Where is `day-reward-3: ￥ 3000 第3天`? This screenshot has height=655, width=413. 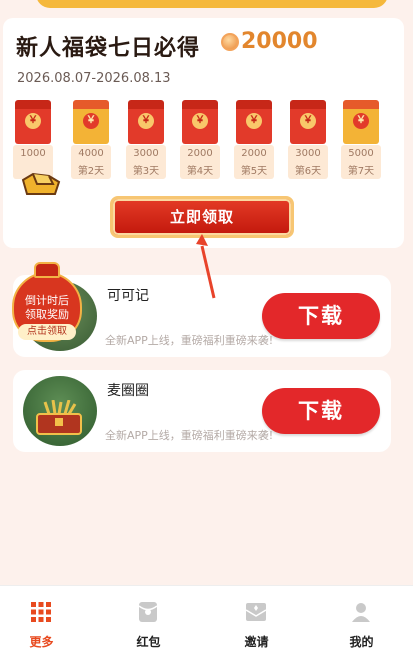 day-reward-3: ￥ 3000 第3天 is located at coordinates (146, 141).